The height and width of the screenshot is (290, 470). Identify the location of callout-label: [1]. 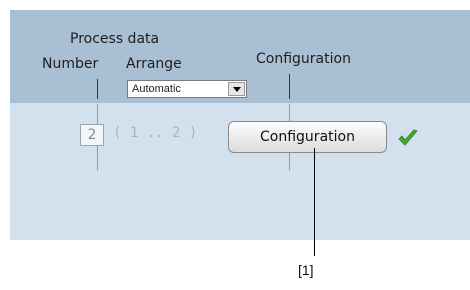
(306, 270).